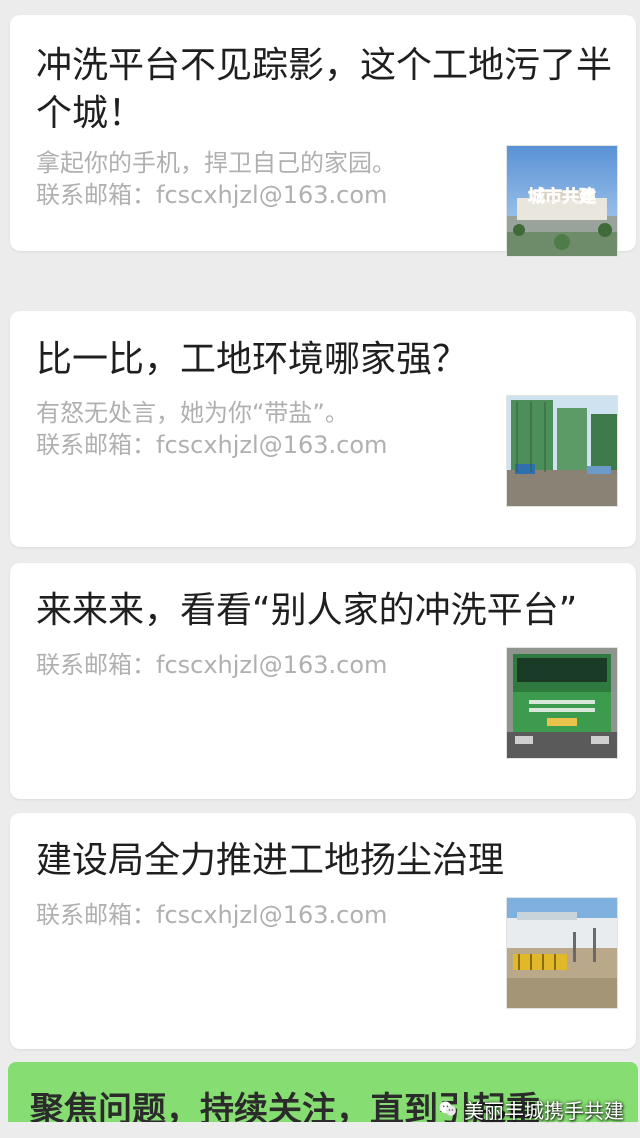 The image size is (640, 1138). What do you see at coordinates (544, 1110) in the screenshot?
I see `watermark-text: 美丽丰城携手共建` at bounding box center [544, 1110].